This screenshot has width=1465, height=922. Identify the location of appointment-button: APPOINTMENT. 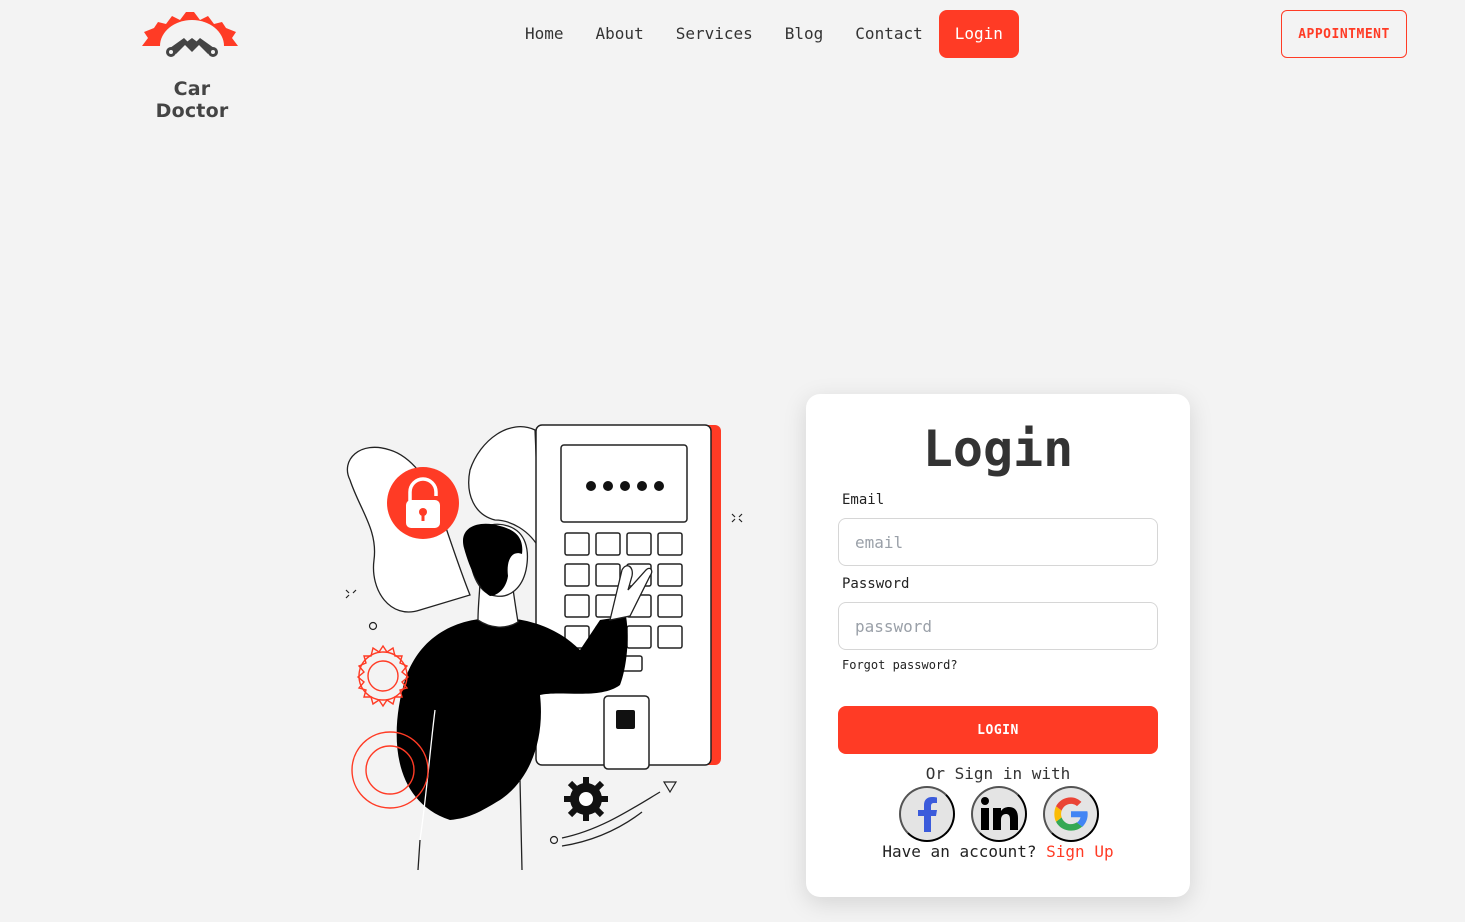
(1344, 34).